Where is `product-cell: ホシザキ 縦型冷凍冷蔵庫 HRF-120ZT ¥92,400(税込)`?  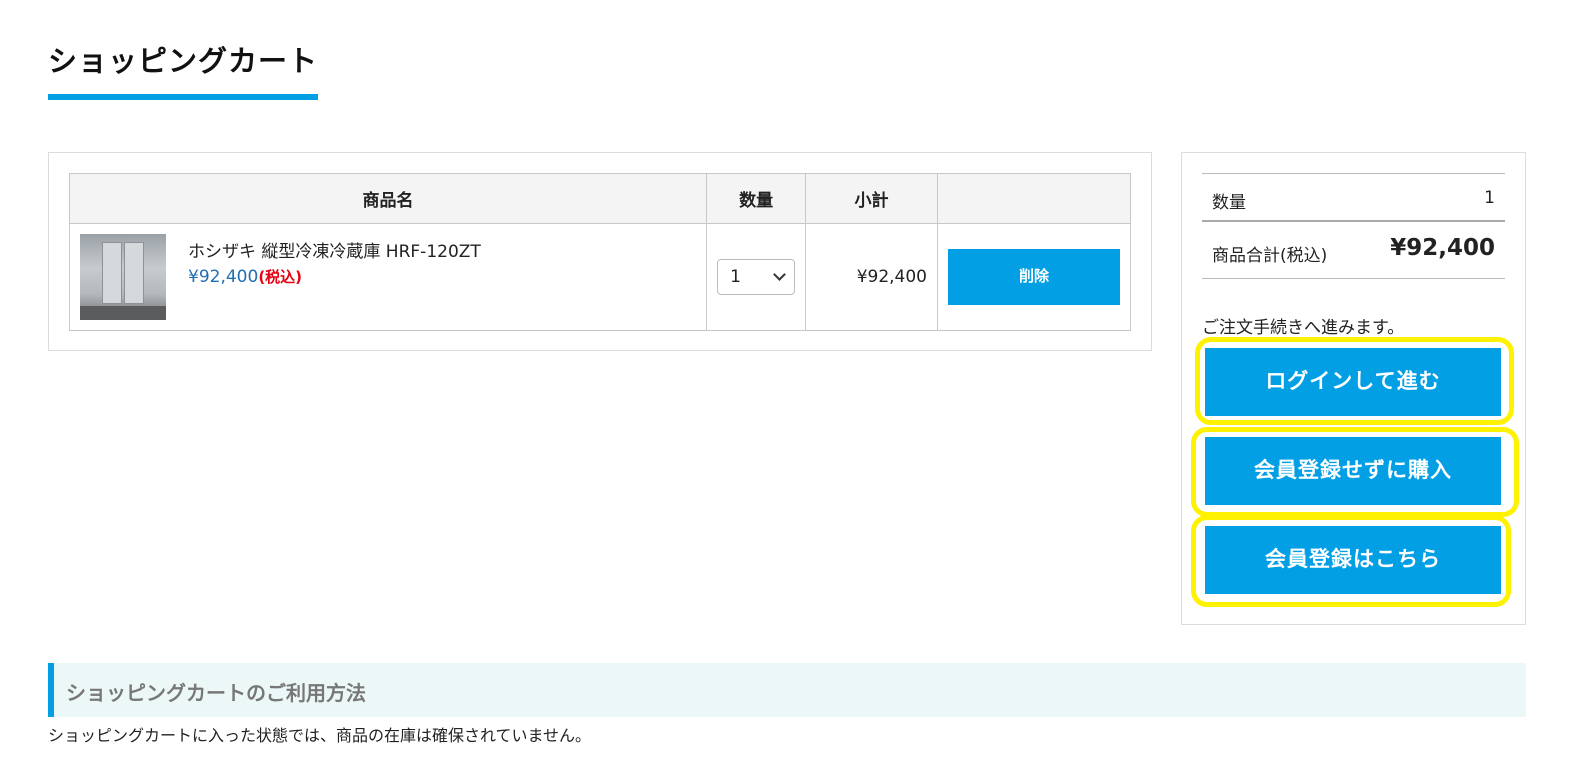
product-cell: ホシザキ 縦型冷凍冷蔵庫 HRF-120ZT ¥92,400(税込) is located at coordinates (388, 277).